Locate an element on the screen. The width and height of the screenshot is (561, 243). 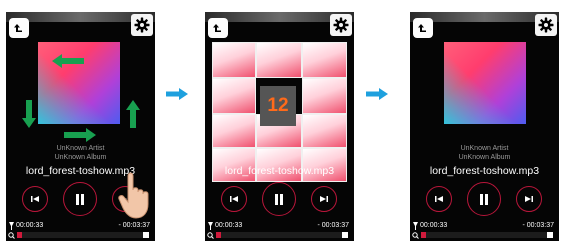
album-art-transition: 12 is located at coordinates (279, 112).